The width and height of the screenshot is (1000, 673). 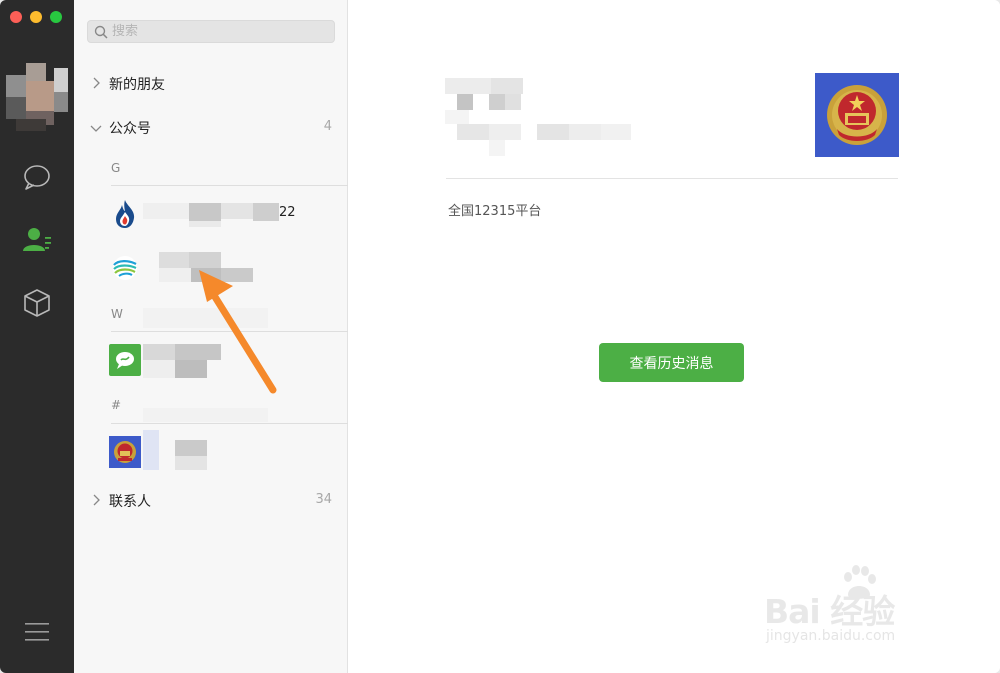 I want to click on group-label: 公众号, so click(x=130, y=129).